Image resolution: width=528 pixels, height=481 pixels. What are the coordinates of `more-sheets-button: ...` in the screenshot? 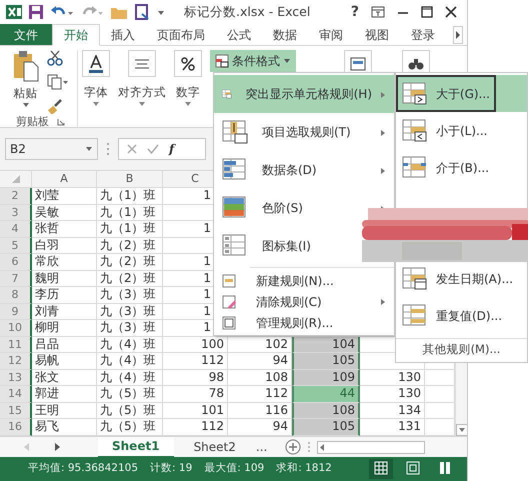 It's located at (262, 447).